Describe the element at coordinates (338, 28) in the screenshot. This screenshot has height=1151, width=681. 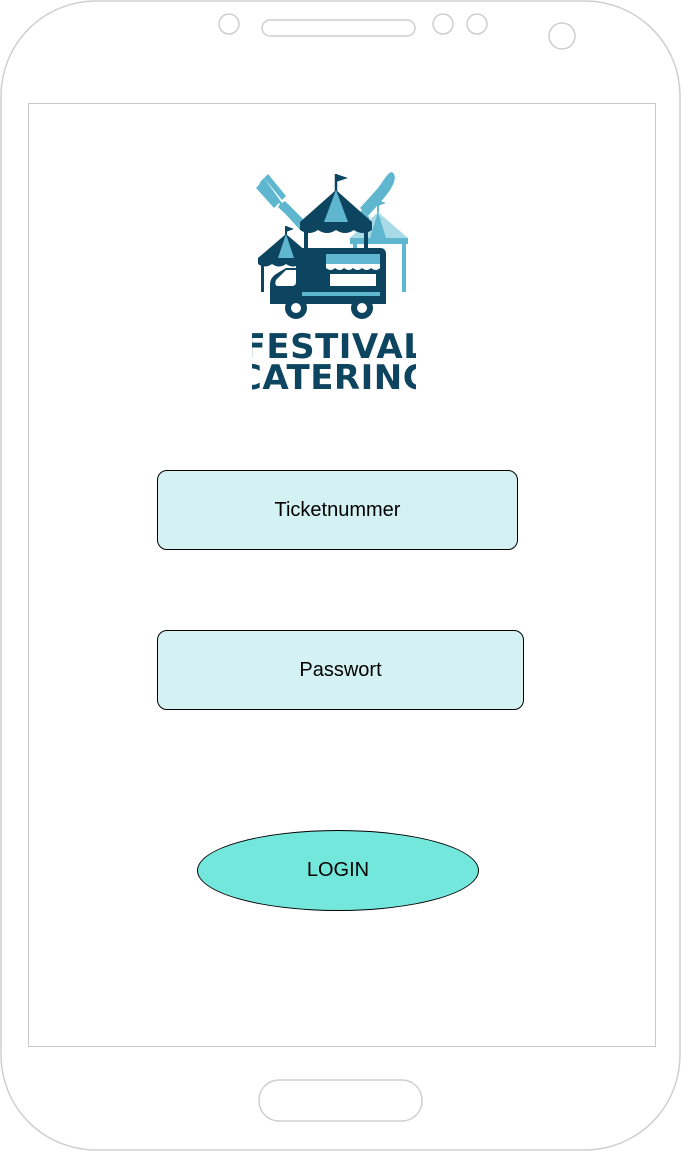
I see `speaker-grille` at that location.